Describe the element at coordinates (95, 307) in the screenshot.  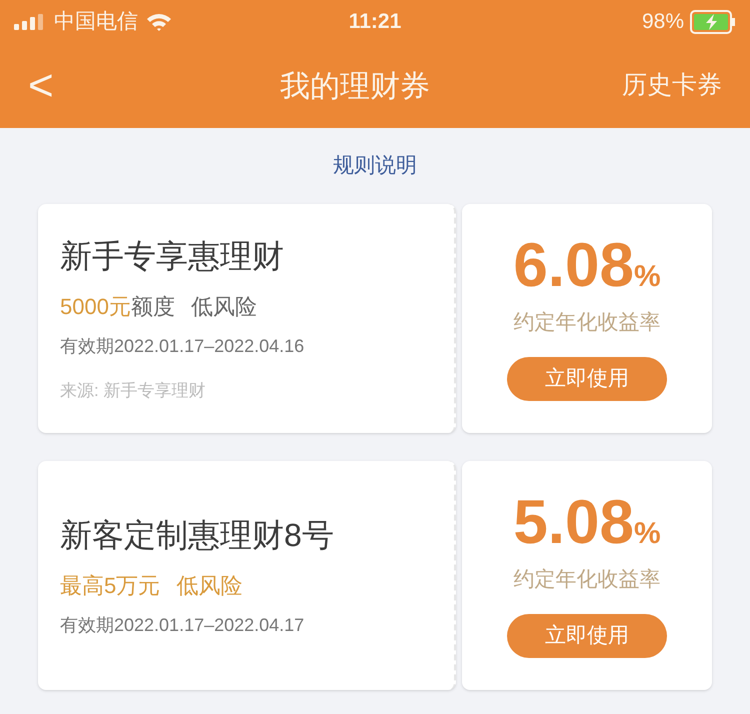
I see `coupon-tag: 5000元` at that location.